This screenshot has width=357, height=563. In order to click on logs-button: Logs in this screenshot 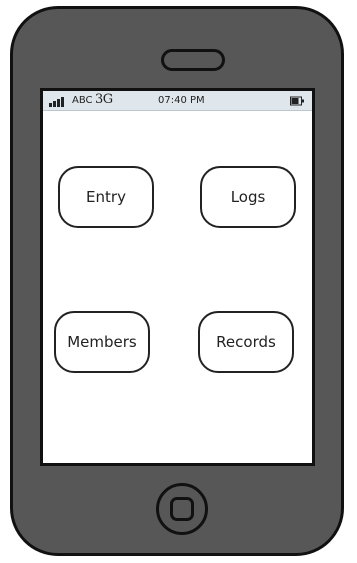, I will do `click(248, 197)`.